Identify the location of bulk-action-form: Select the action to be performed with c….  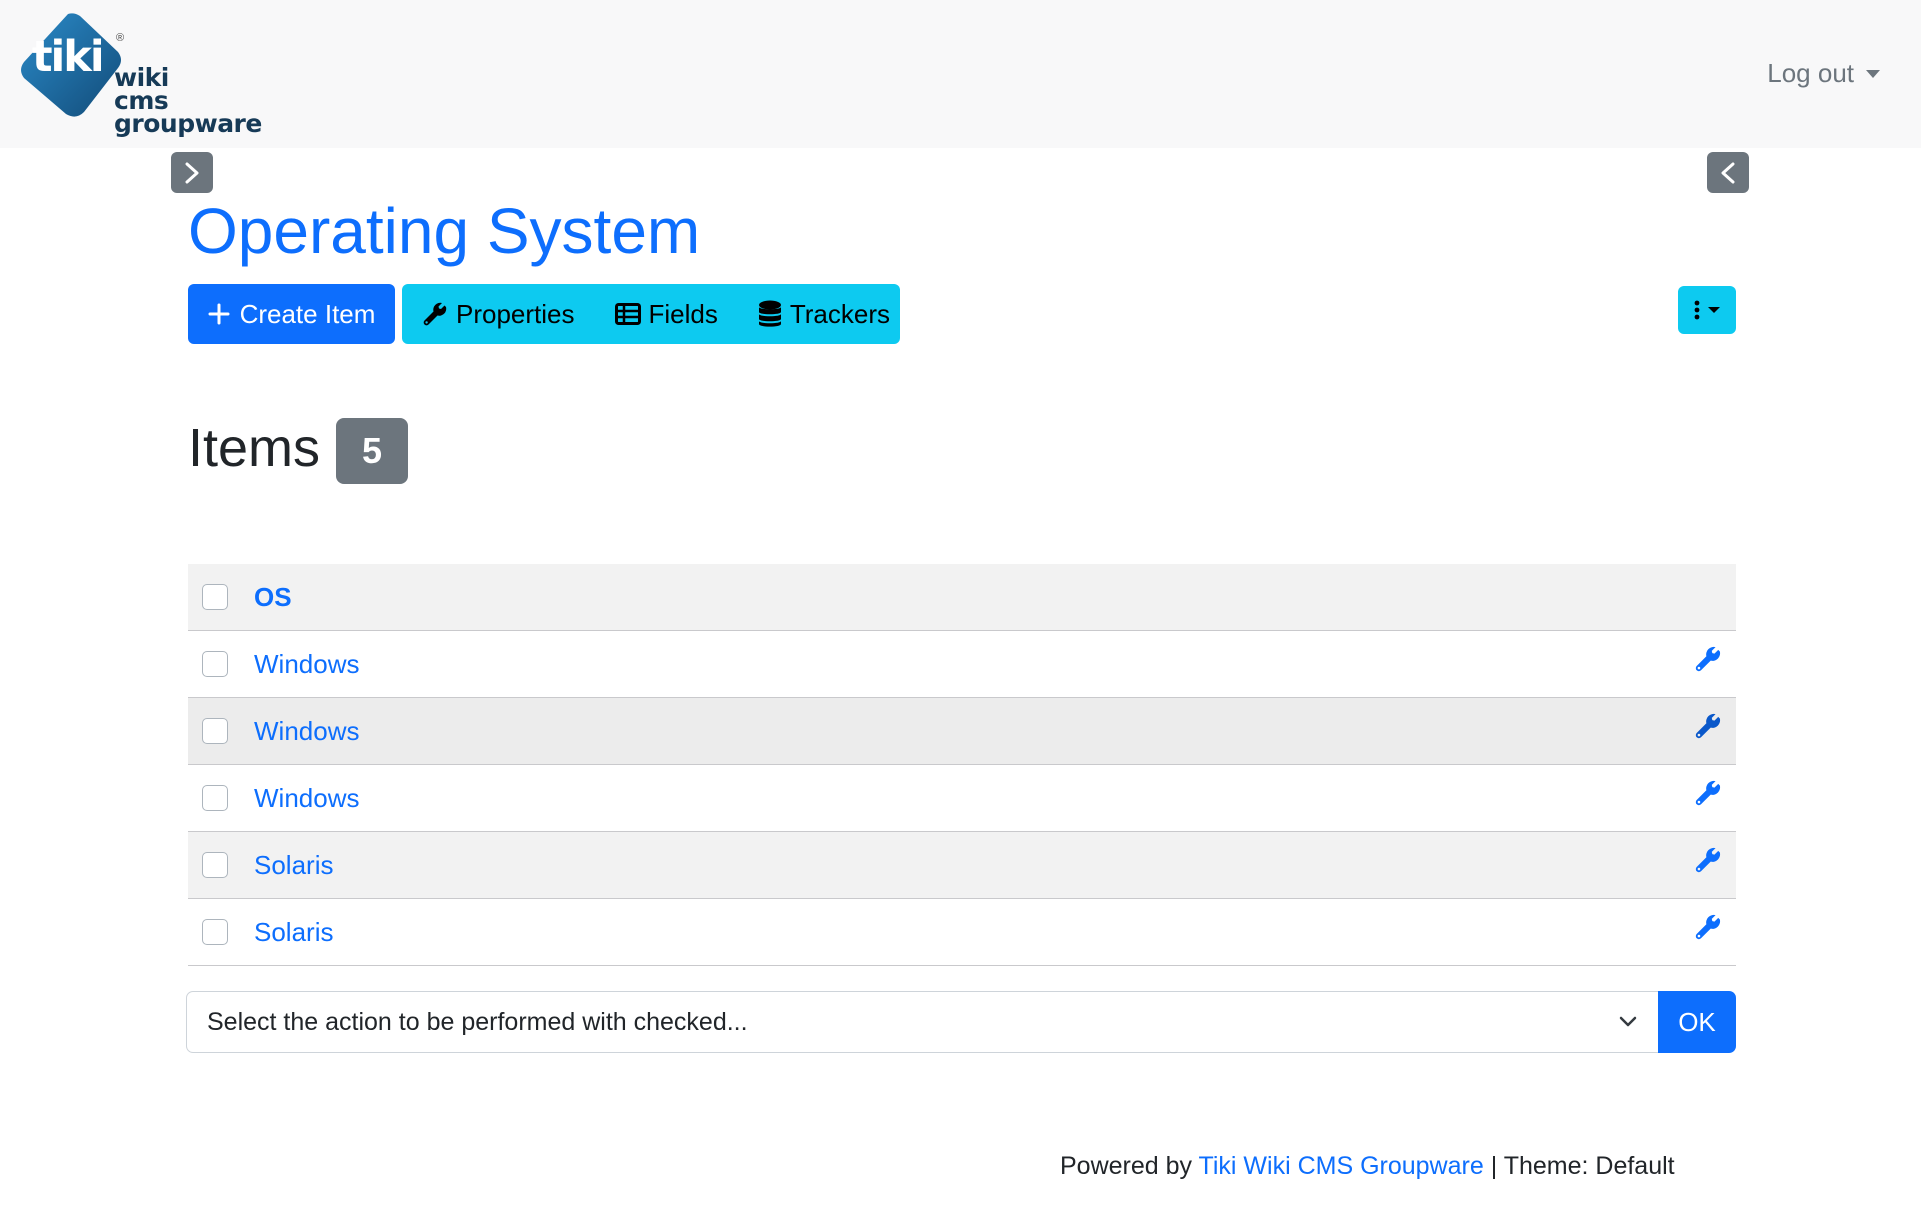
(961, 1022).